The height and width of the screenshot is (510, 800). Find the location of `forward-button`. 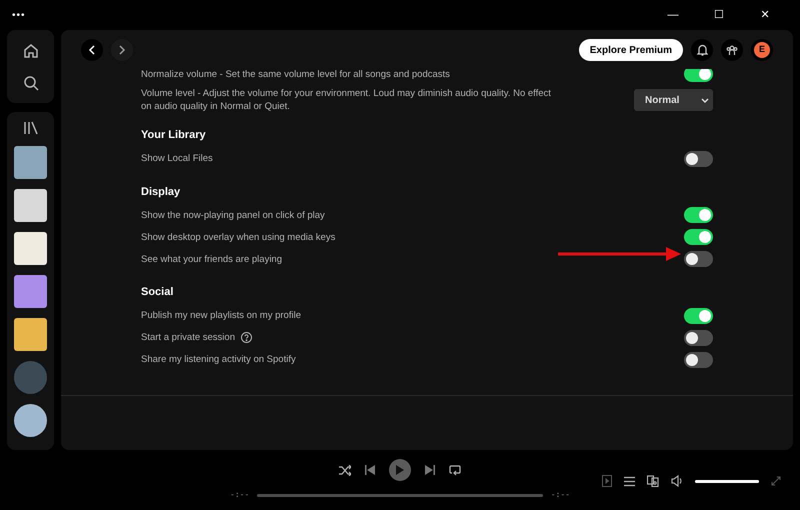

forward-button is located at coordinates (122, 50).